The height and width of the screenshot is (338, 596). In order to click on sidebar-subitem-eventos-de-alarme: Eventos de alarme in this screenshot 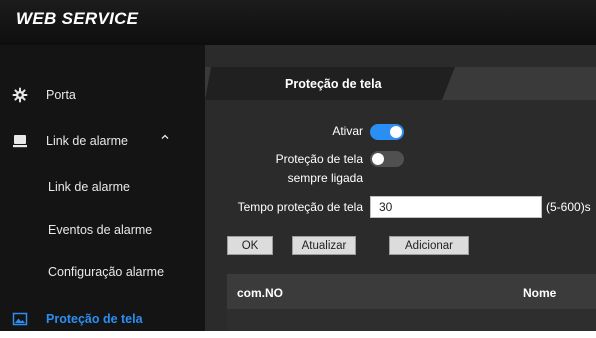, I will do `click(102, 231)`.